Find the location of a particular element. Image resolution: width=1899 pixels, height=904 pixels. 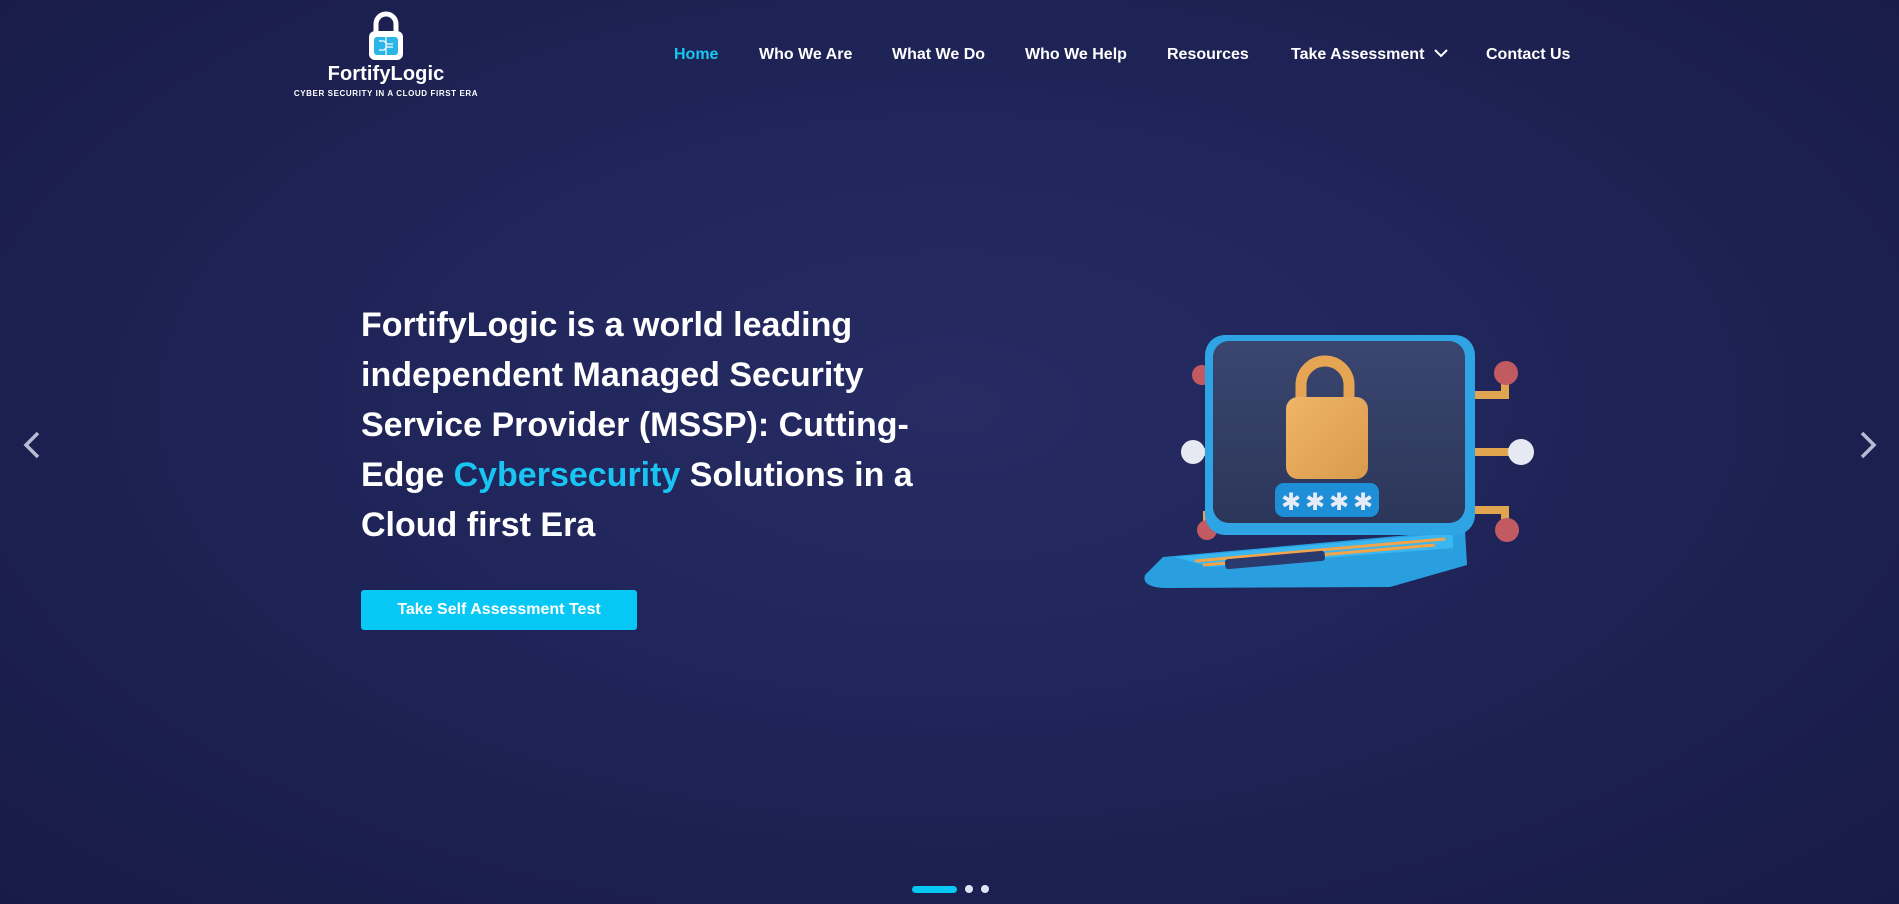

brand-tagline: CYBER SECURITY IN A CLOUD FIRST ERA is located at coordinates (386, 93).